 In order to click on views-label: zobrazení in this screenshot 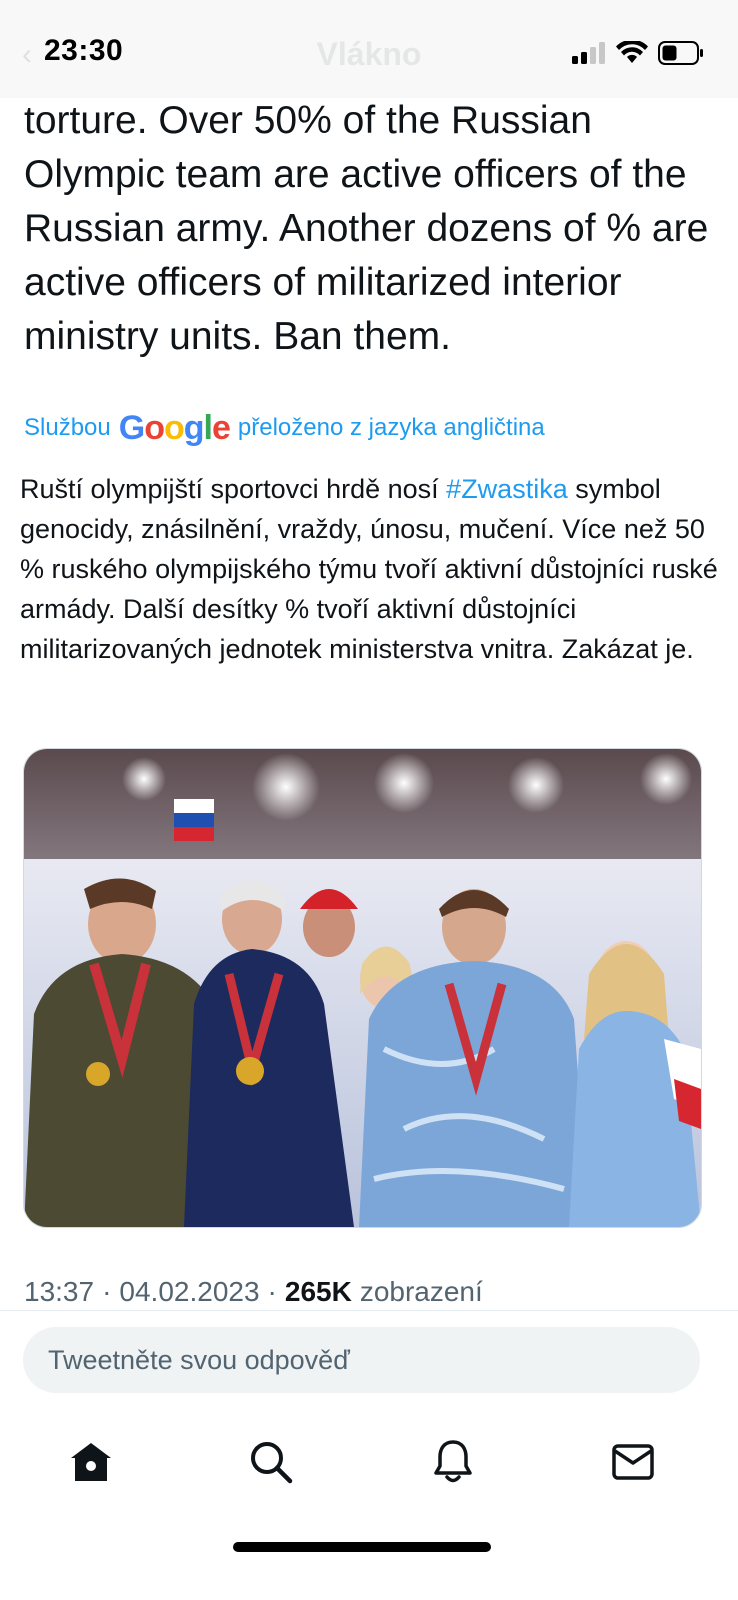, I will do `click(421, 1291)`.